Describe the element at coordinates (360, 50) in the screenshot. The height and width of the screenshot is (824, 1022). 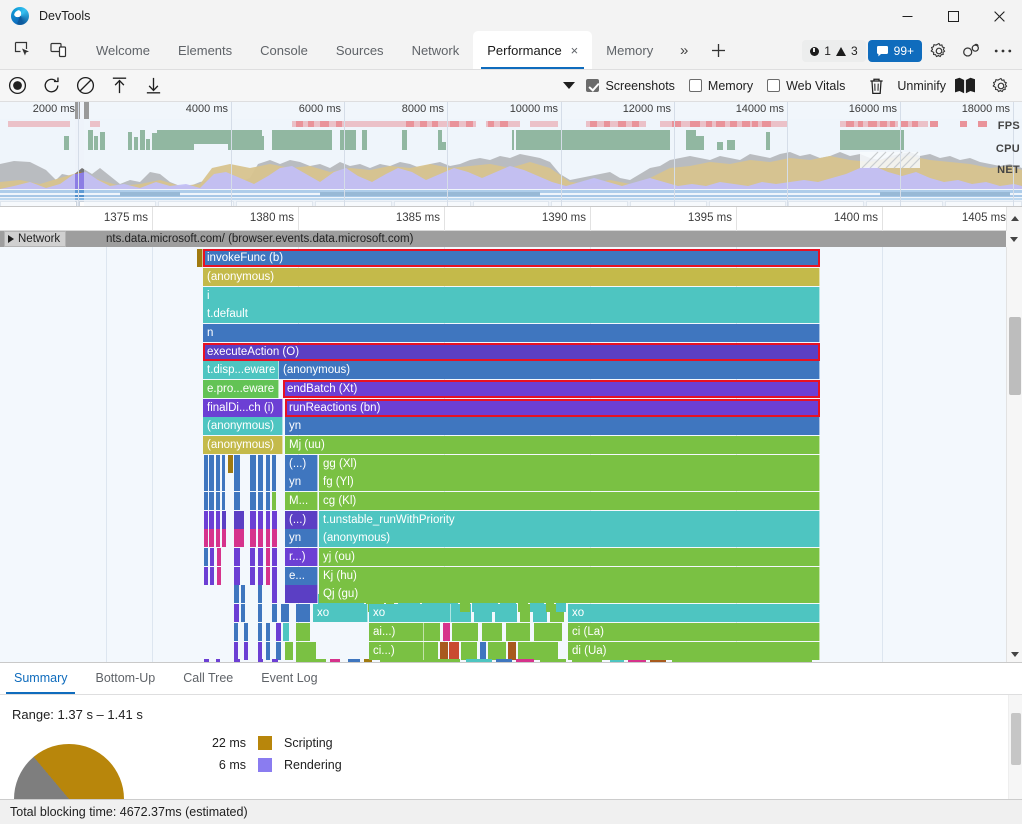
I see `tab-sources: Sources` at that location.